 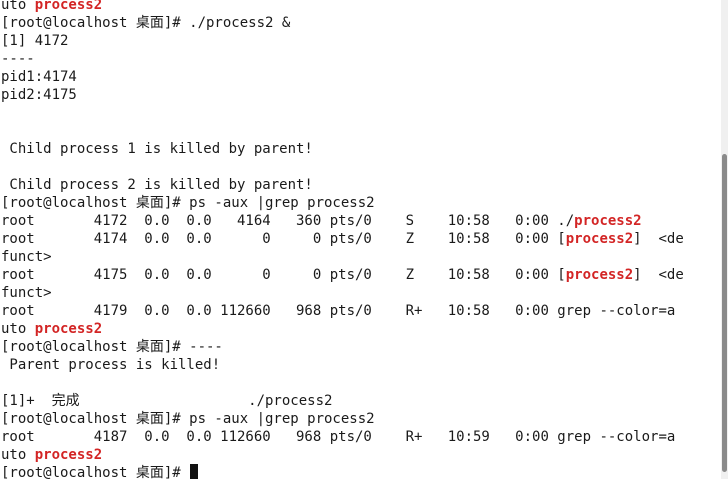 I want to click on line-text: ----, so click(x=18, y=59).